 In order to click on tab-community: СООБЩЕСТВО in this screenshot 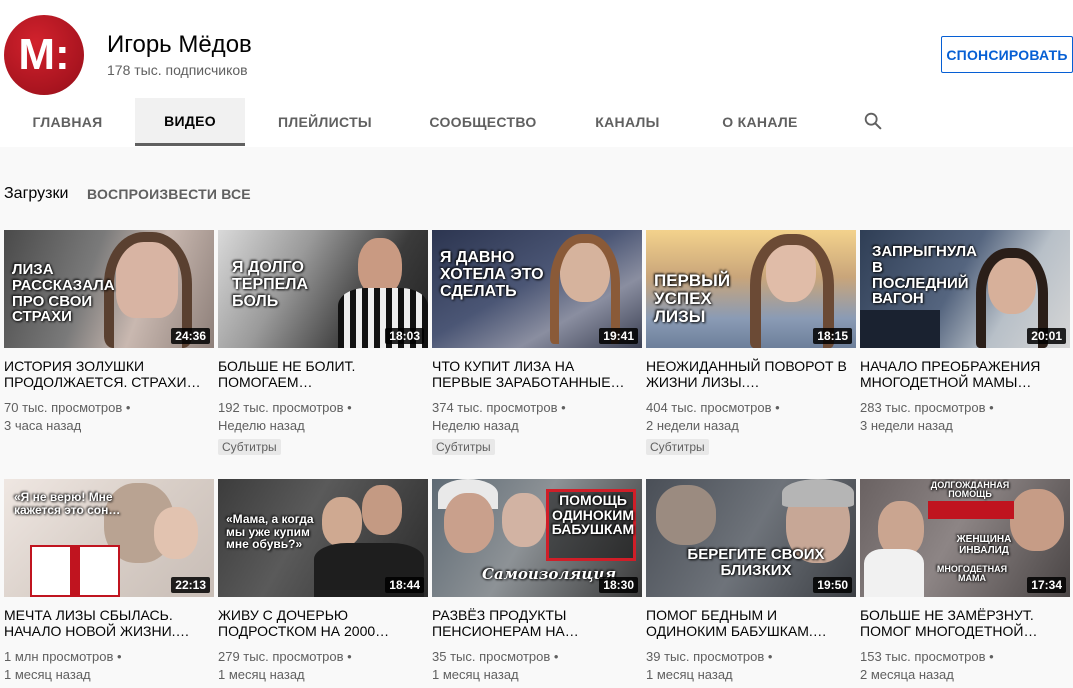, I will do `click(483, 122)`.